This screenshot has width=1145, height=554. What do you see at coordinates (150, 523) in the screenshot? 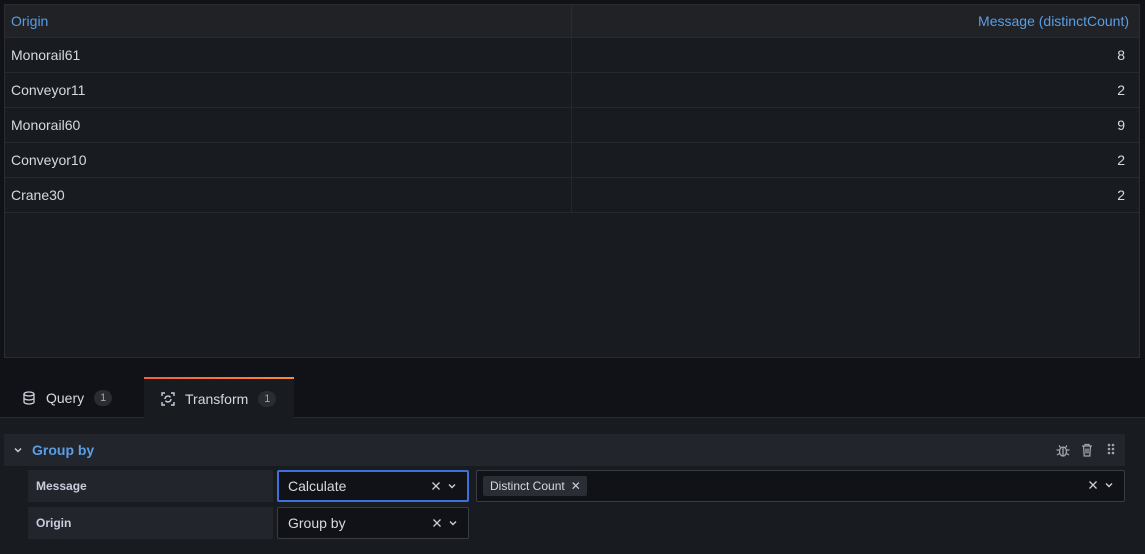
I see `field-label-origin: Origin` at bounding box center [150, 523].